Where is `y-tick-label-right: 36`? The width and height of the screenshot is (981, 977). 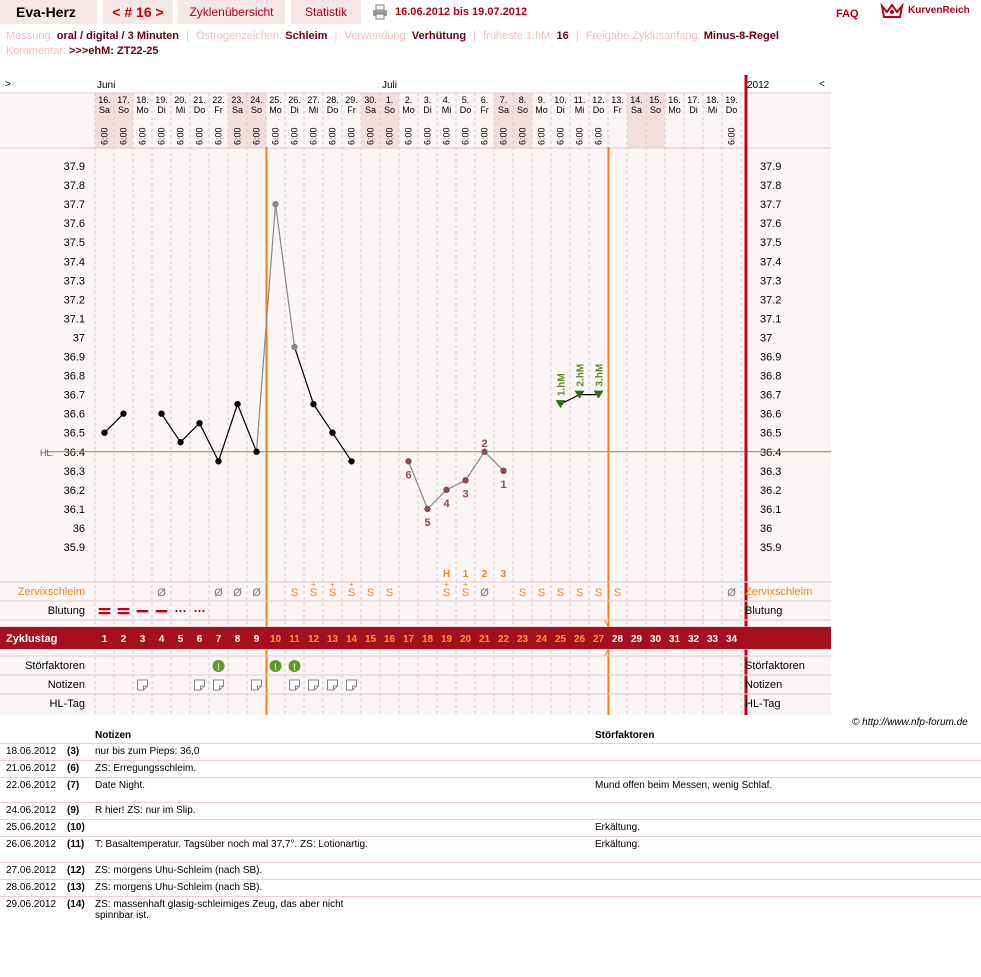 y-tick-label-right: 36 is located at coordinates (766, 529).